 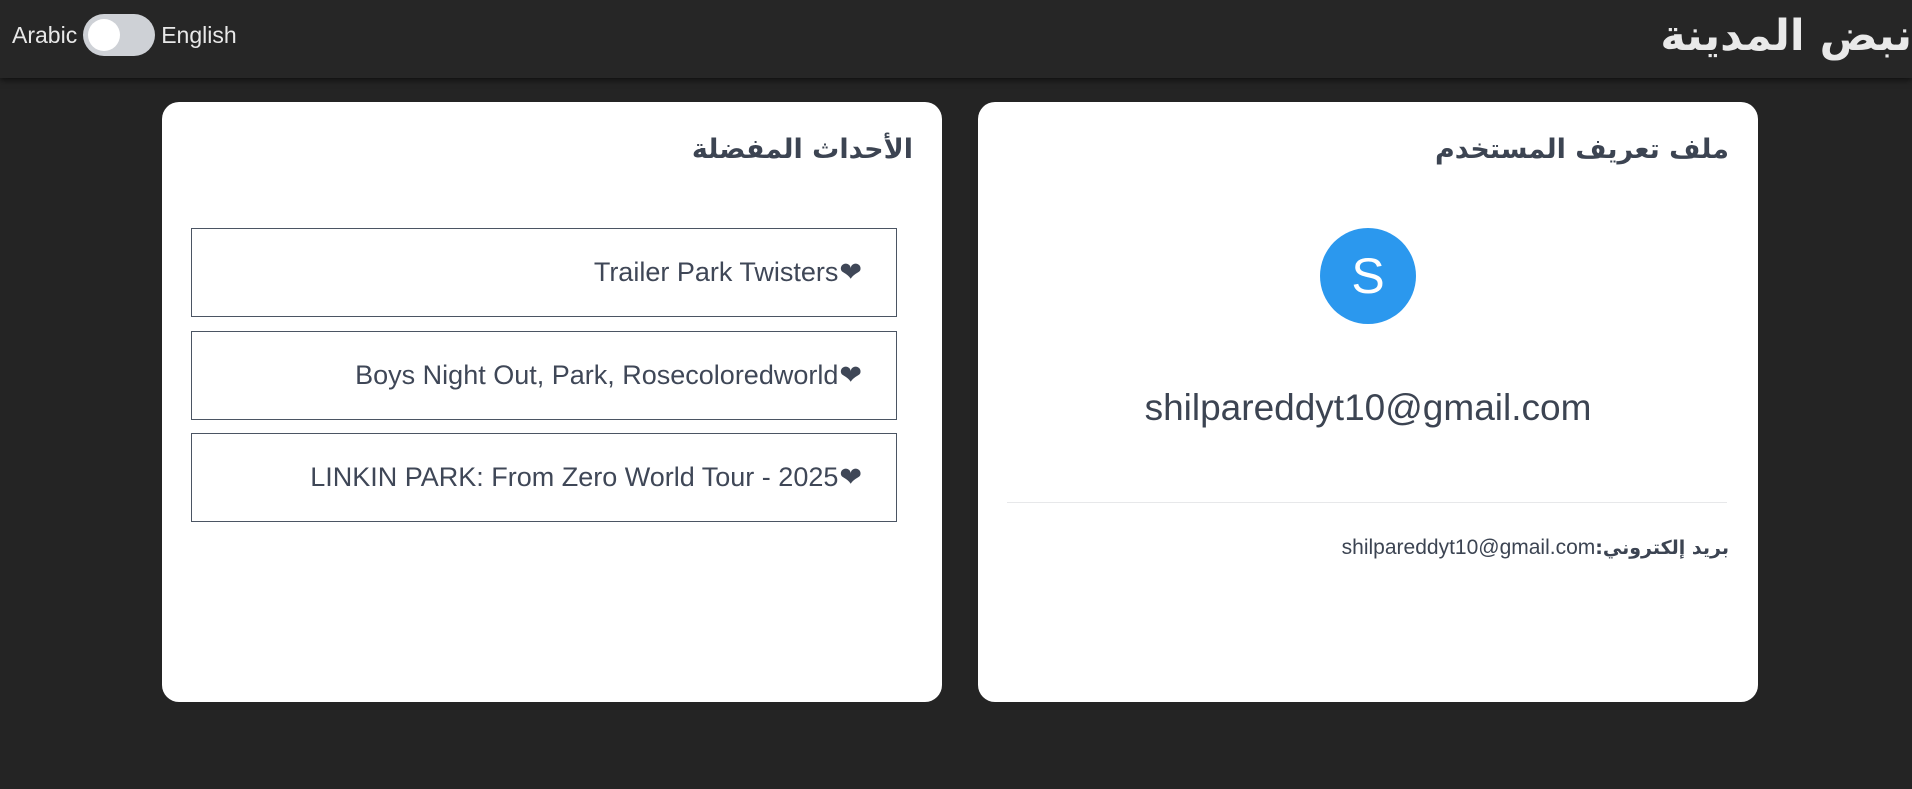 I want to click on avatar: S, so click(x=1368, y=276).